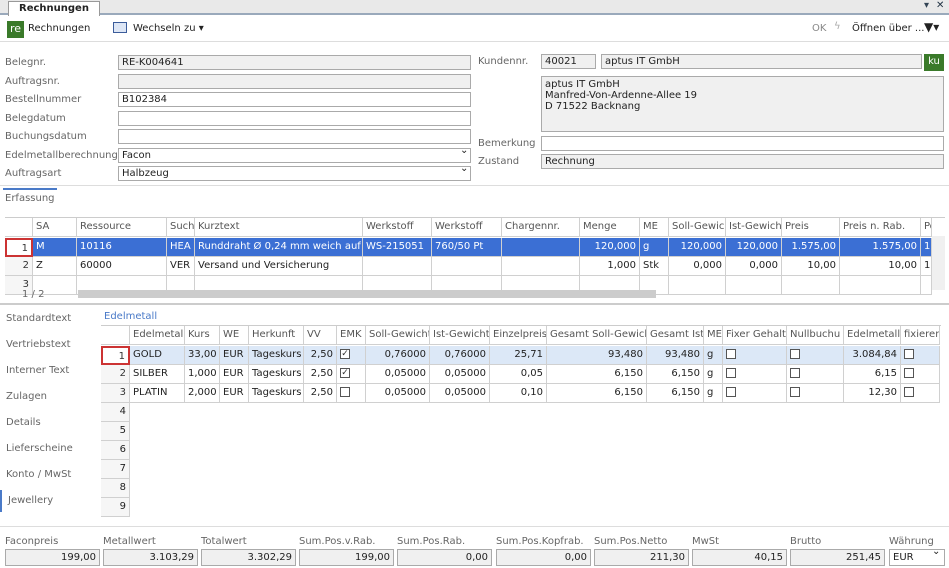 Image resolution: width=949 pixels, height=568 pixels. What do you see at coordinates (742, 143) in the screenshot?
I see `bemerkung-field` at bounding box center [742, 143].